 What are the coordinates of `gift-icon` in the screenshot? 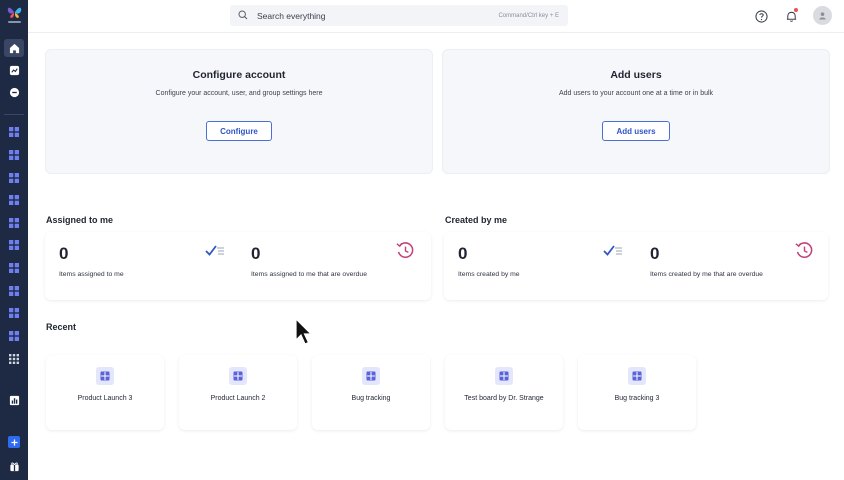 It's located at (14, 466).